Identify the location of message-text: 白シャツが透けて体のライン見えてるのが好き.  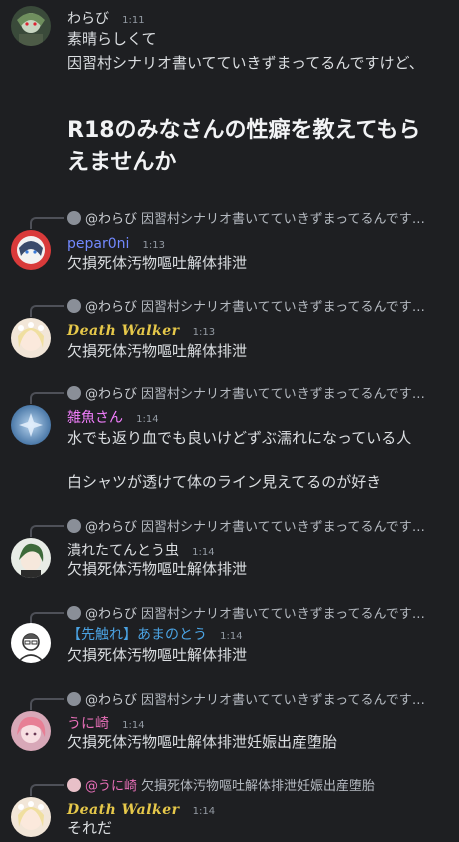
(224, 482).